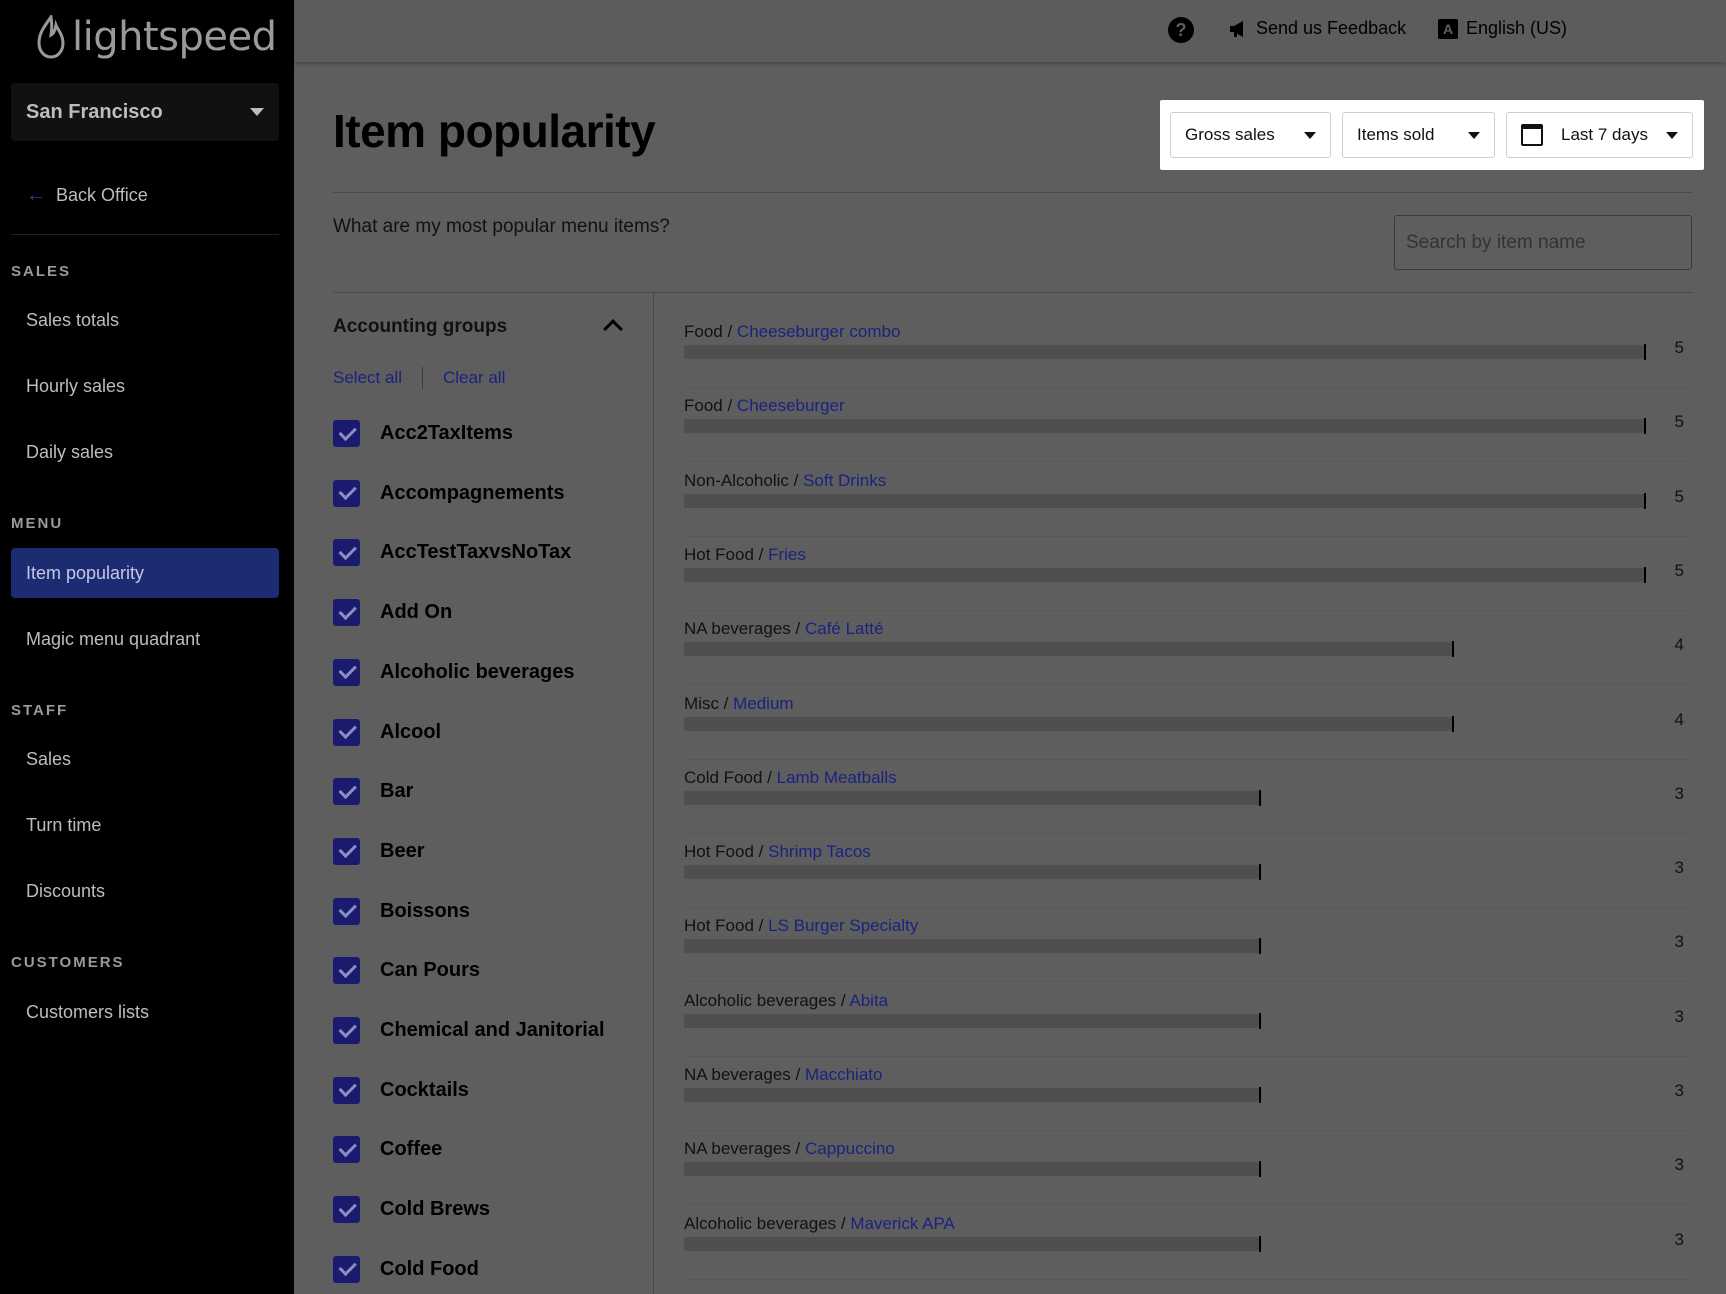 Image resolution: width=1726 pixels, height=1294 pixels. What do you see at coordinates (477, 671) in the screenshot?
I see `accounting-group-label: Alcoholic beverages` at bounding box center [477, 671].